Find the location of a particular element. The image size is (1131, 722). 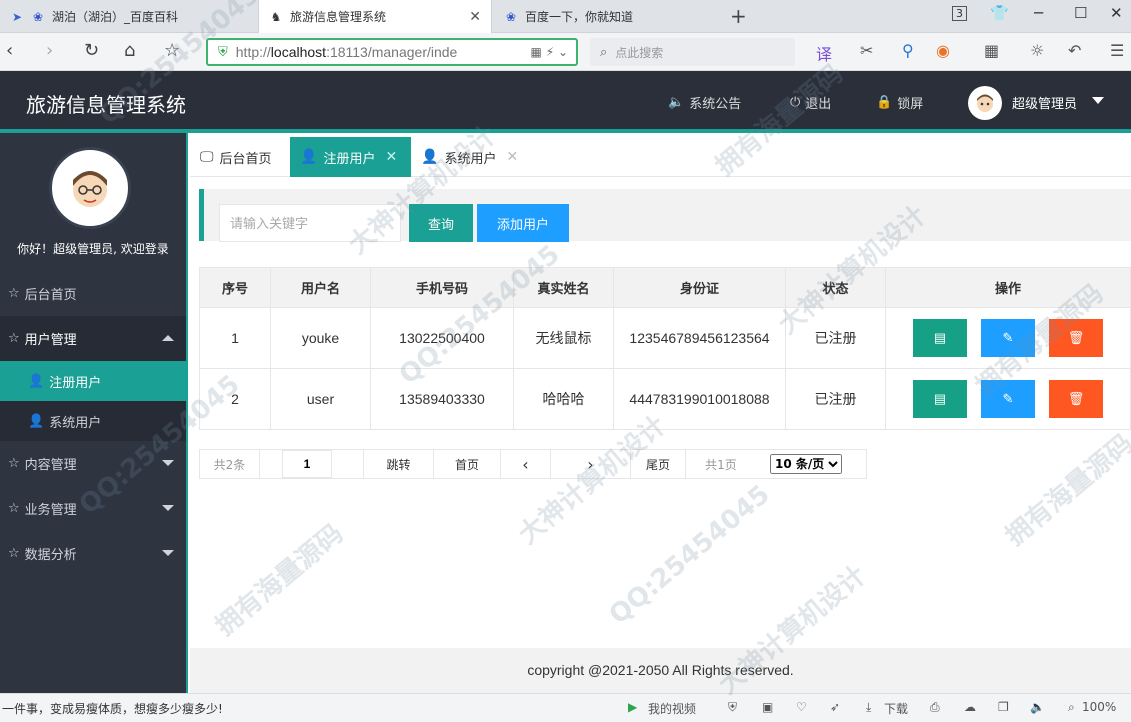

antelope-icon: ♞ is located at coordinates (276, 16).